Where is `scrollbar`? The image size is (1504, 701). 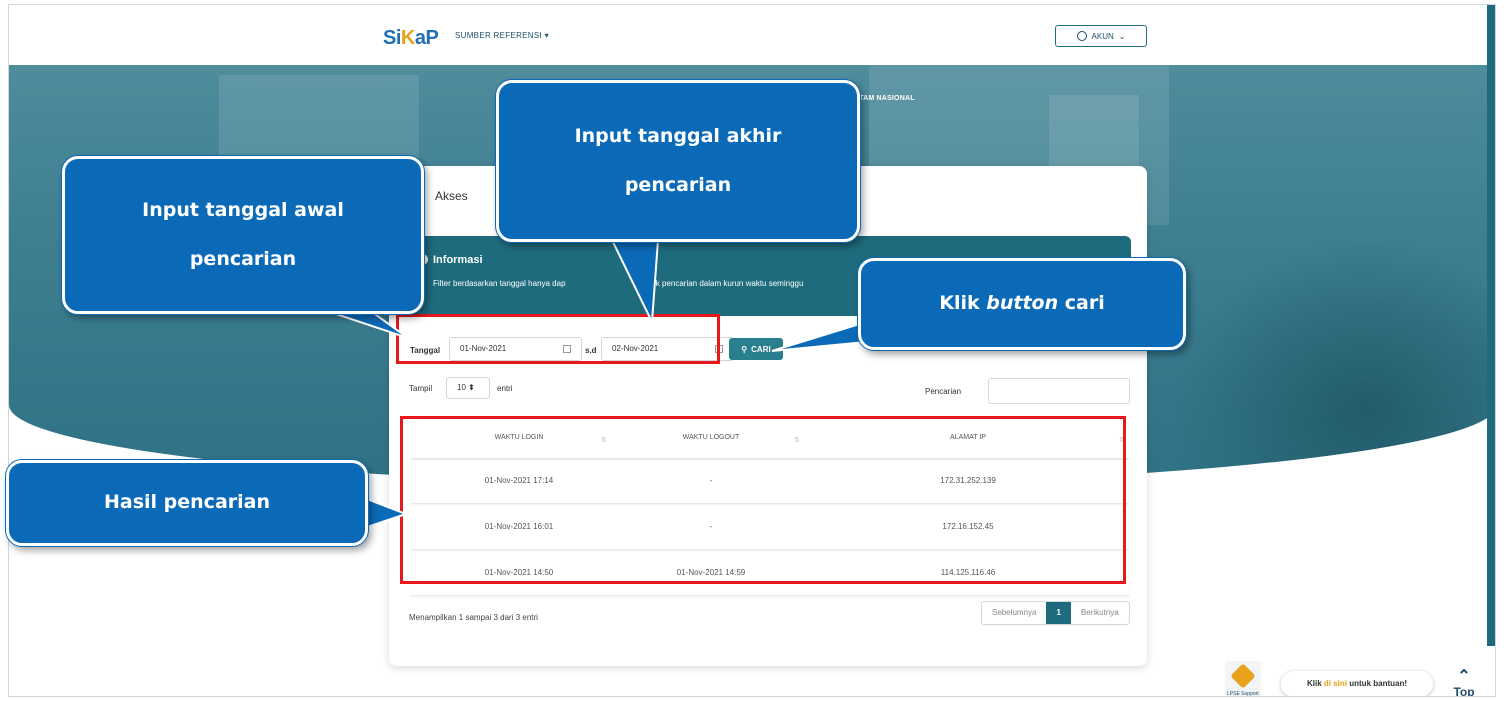 scrollbar is located at coordinates (1491, 325).